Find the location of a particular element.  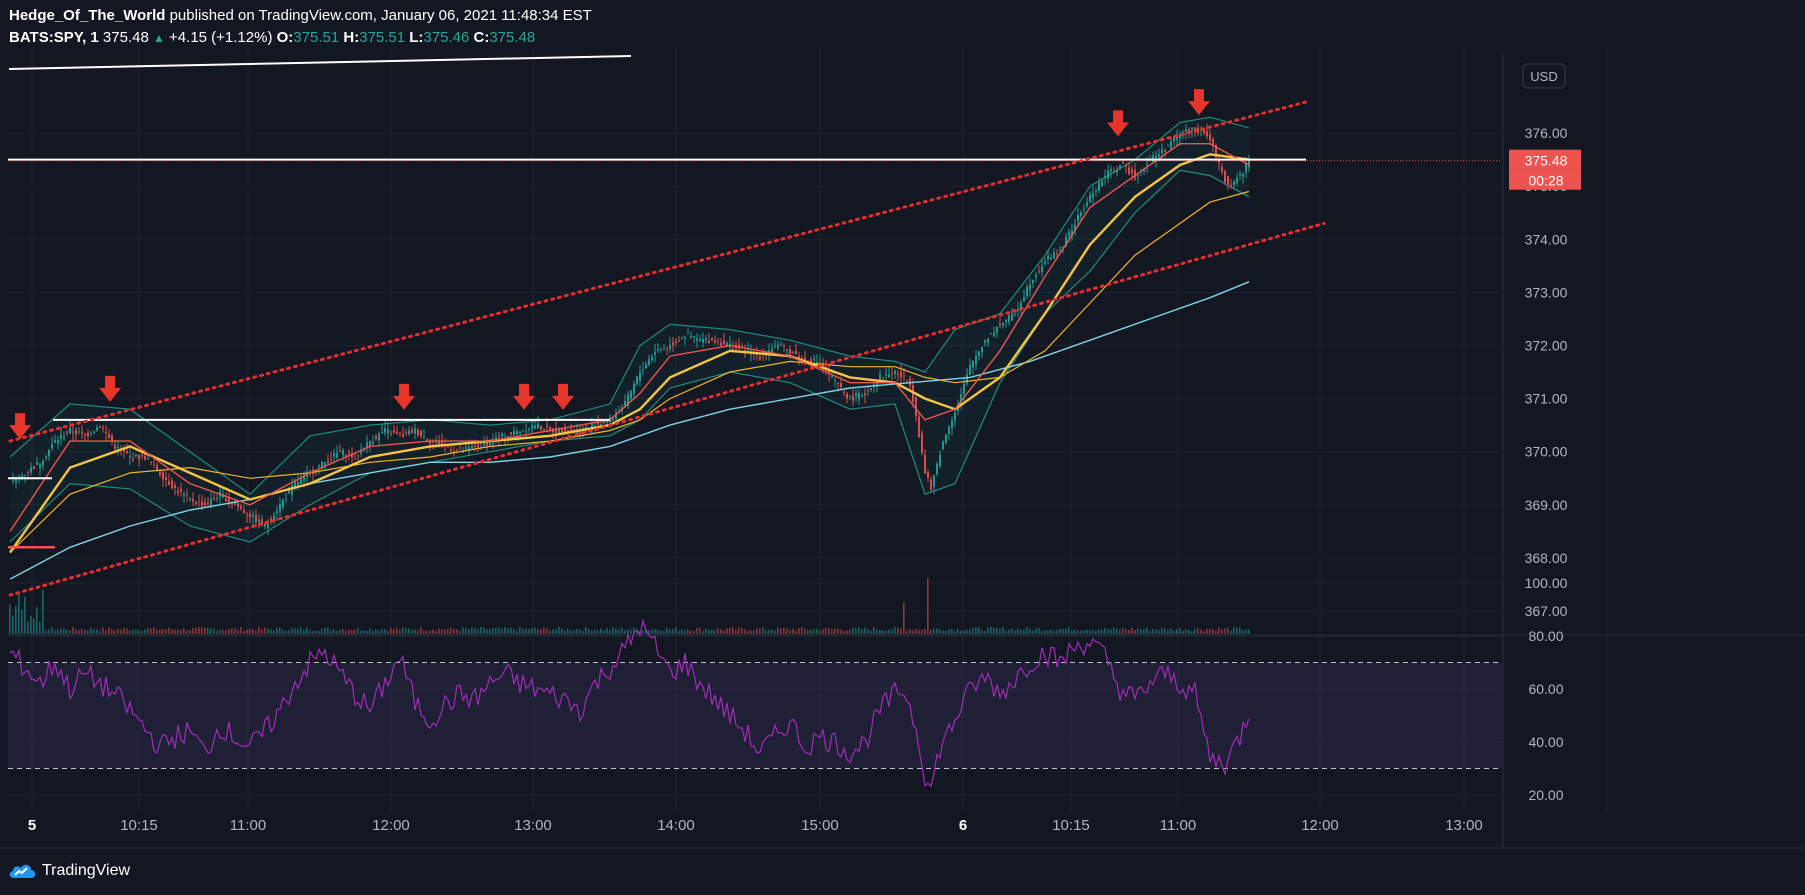

price-tick-label: 371.00 is located at coordinates (1546, 399).